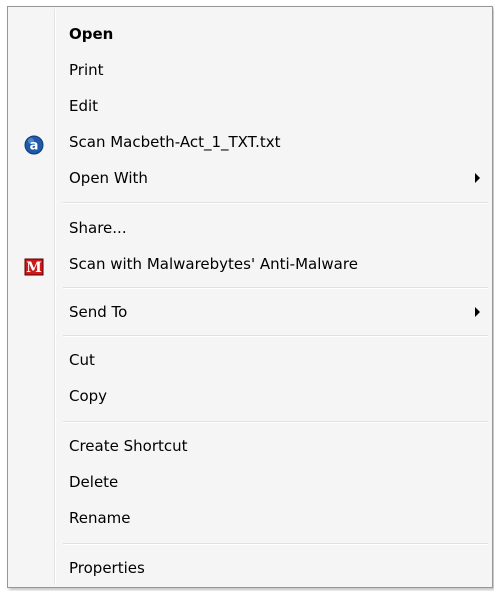 This screenshot has height=591, width=494. I want to click on menu-item-open-with: Open With, so click(250, 178).